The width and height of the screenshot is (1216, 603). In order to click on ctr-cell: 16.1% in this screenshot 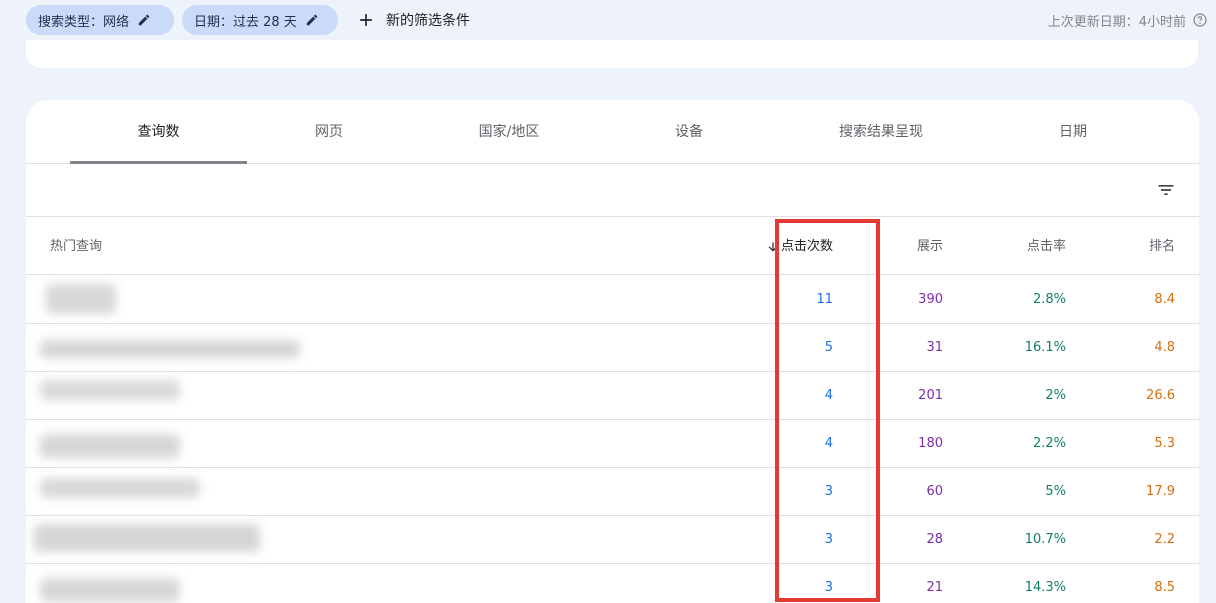, I will do `click(1045, 347)`.